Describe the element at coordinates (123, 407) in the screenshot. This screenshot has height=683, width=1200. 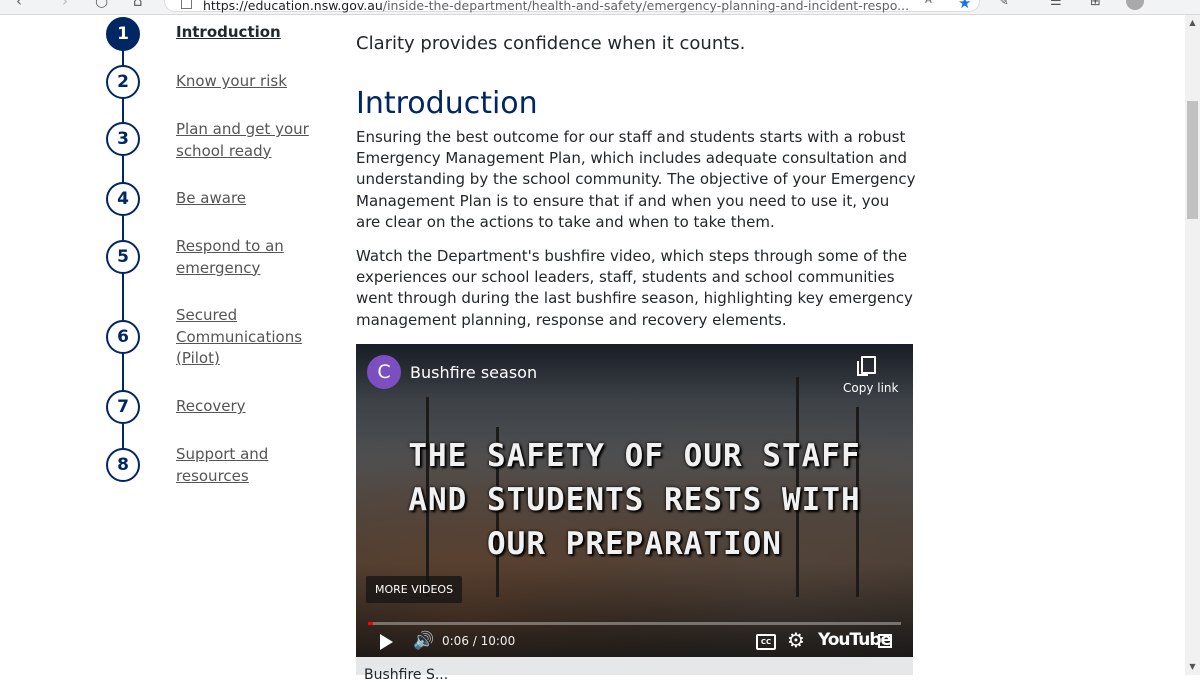
I see `step-number-7: 7` at that location.